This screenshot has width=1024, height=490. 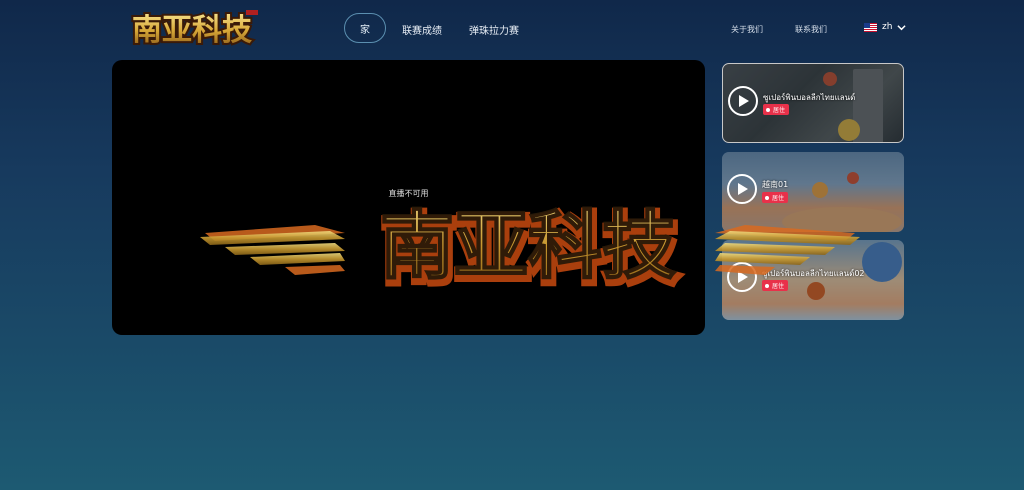 I want to click on stream-card: ซูเปอร์พินบอลลีกไทยแลนด์ 居住, so click(x=813, y=103).